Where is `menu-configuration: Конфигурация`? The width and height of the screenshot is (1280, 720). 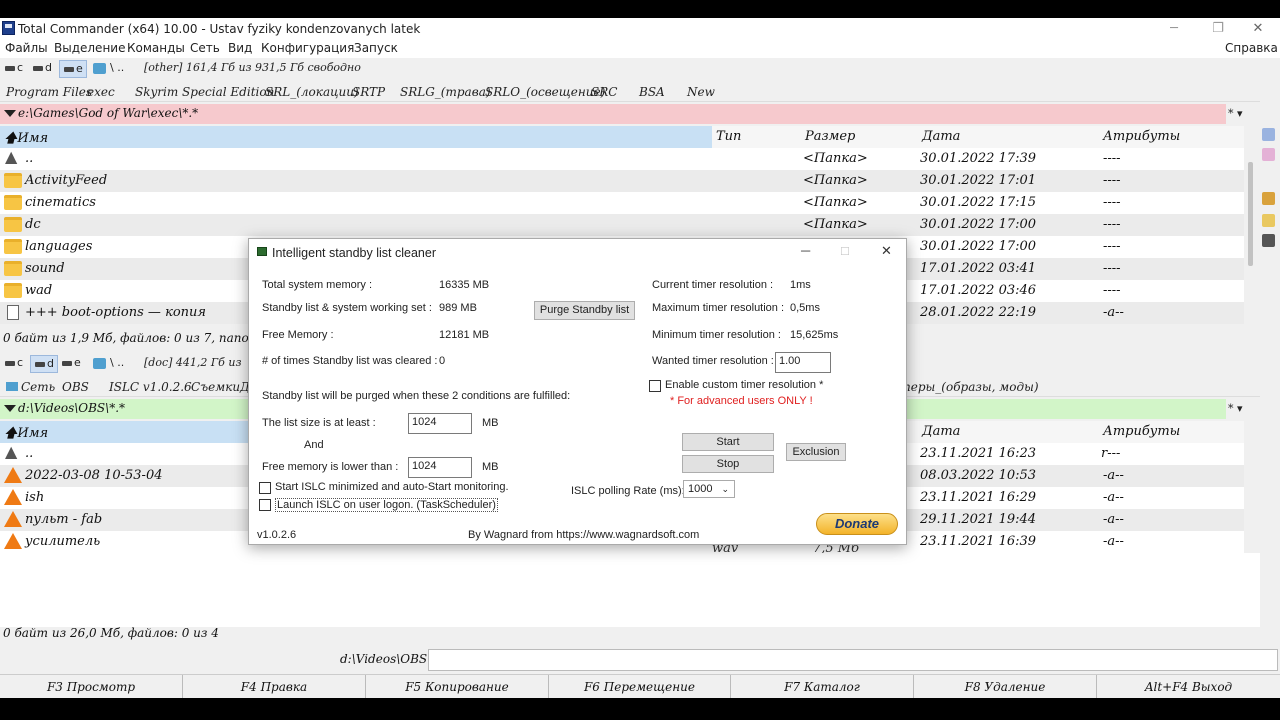 menu-configuration: Конфигурация is located at coordinates (307, 48).